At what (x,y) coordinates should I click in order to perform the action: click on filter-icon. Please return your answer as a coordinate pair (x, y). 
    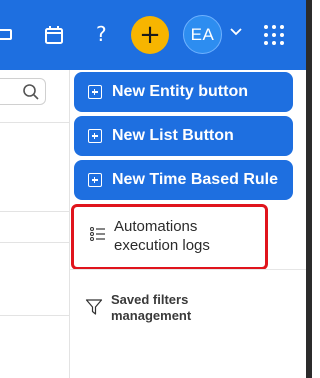
    Looking at the image, I should click on (94, 308).